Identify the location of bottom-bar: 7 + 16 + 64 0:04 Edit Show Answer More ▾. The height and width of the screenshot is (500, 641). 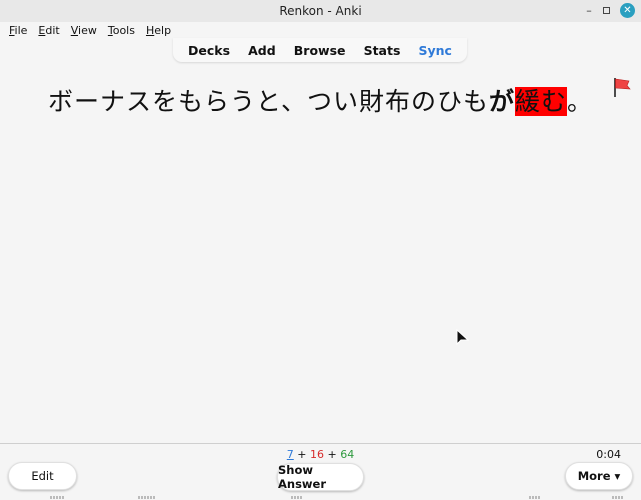
(320, 471).